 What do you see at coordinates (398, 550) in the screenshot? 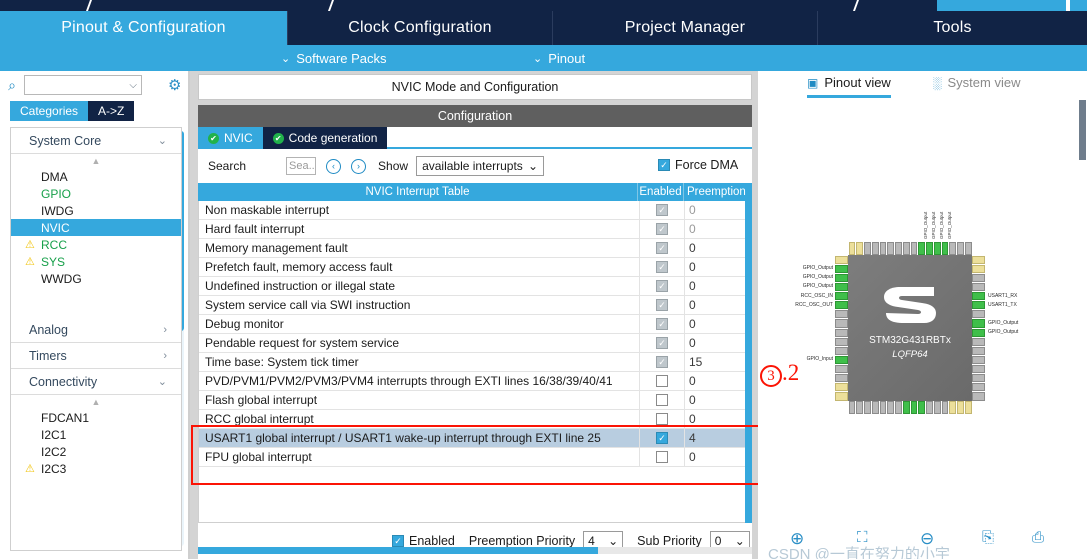
I see `horizontal-scrollbar-thumb` at bounding box center [398, 550].